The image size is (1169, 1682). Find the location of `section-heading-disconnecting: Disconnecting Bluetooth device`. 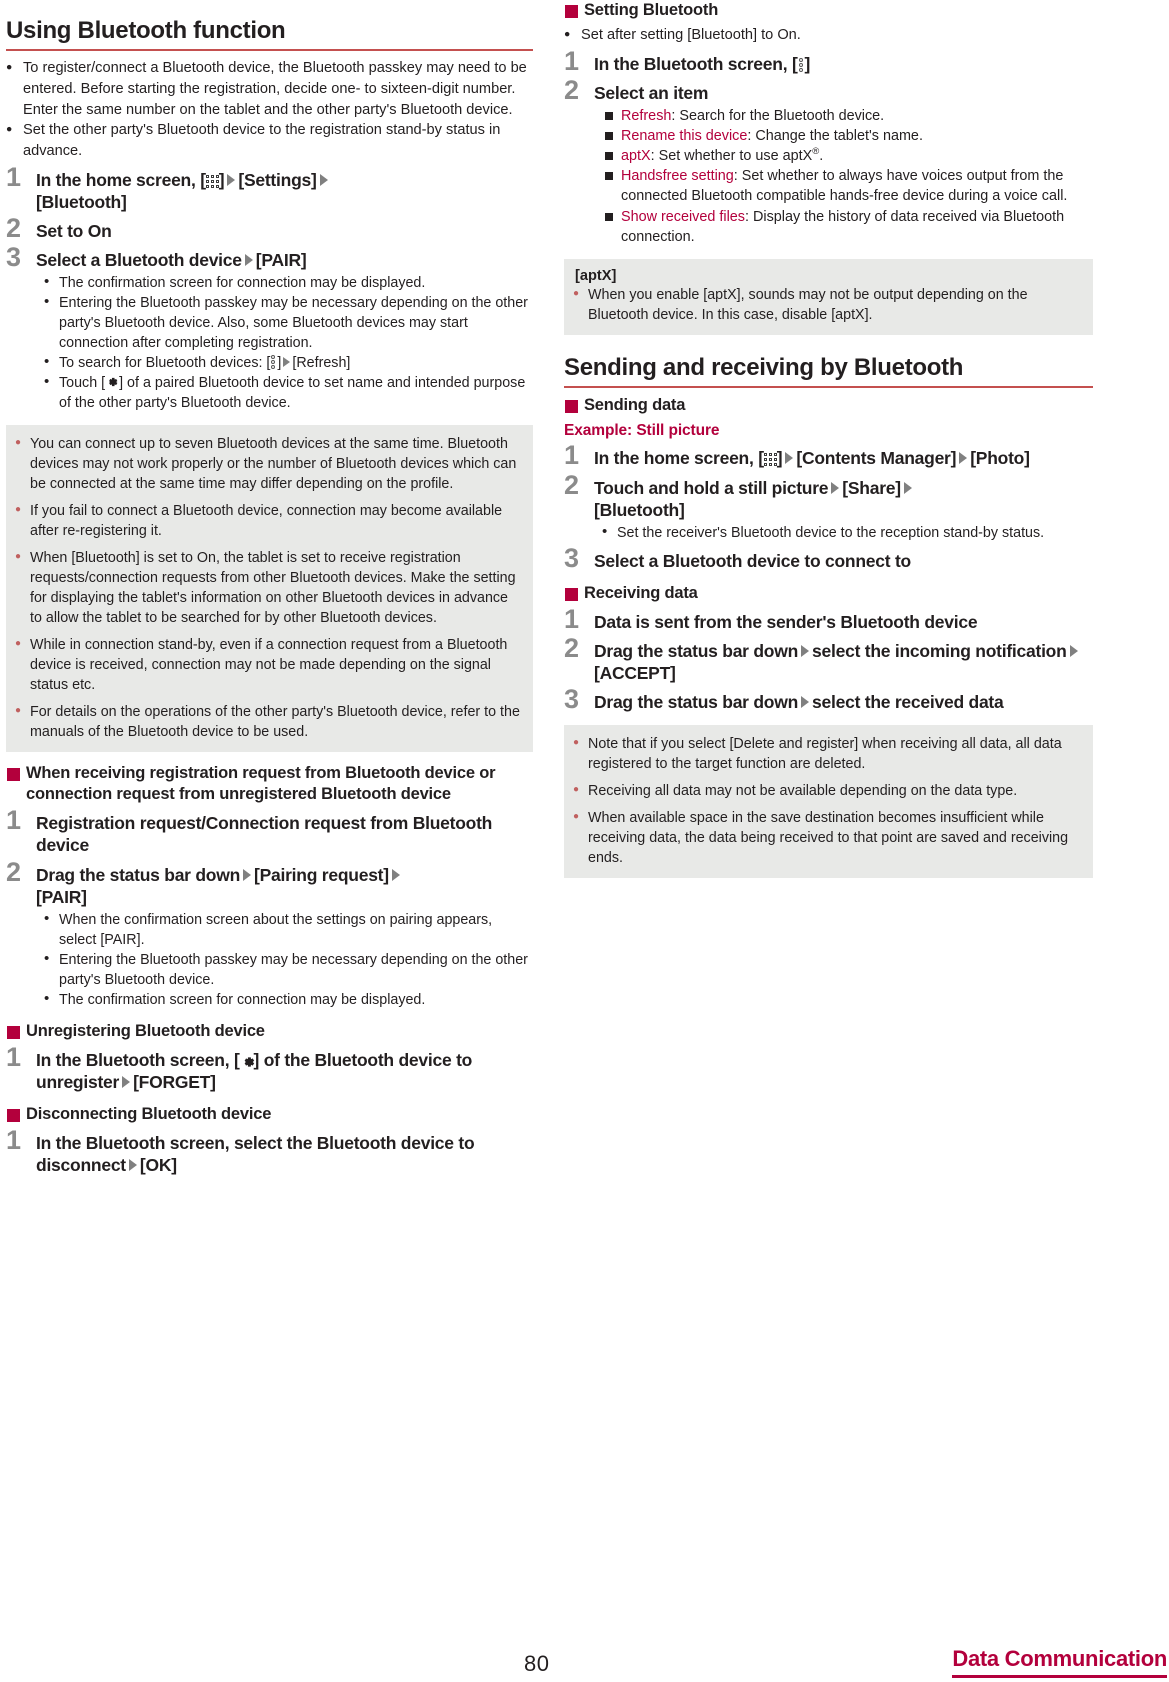

section-heading-disconnecting: Disconnecting Bluetooth device is located at coordinates (269, 1114).